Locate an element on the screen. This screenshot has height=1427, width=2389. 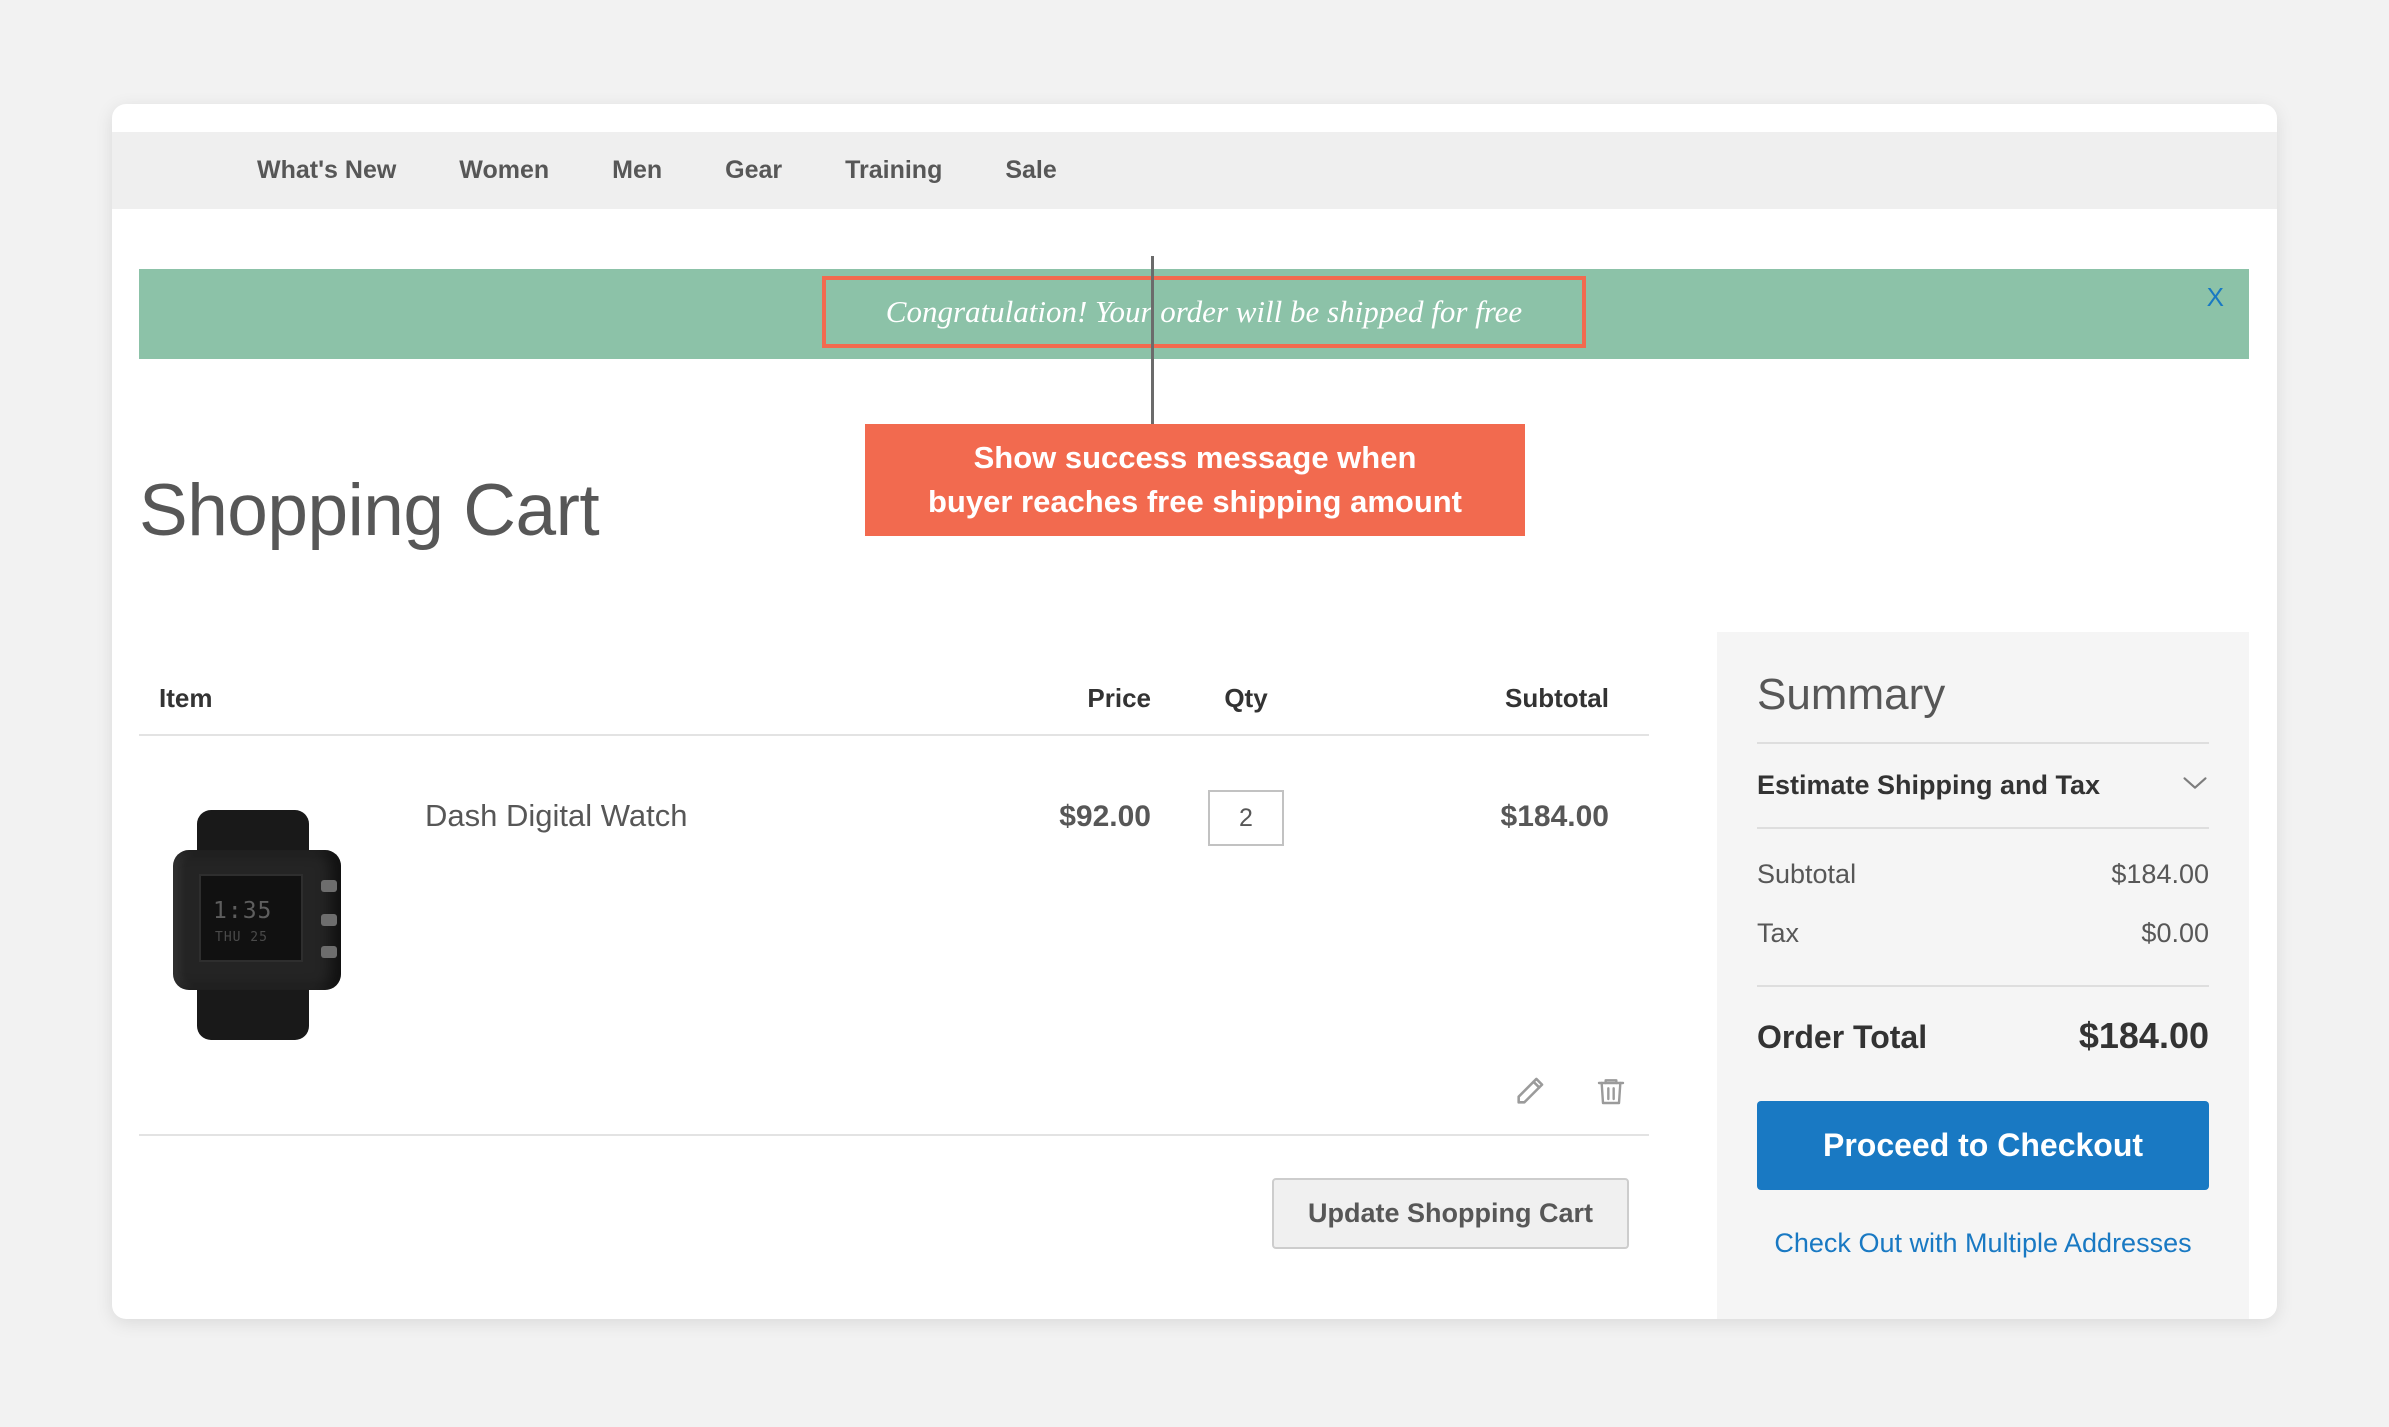
check-out-multiple-addresses-link: Check Out with Multiple Addresses is located at coordinates (1983, 1243).